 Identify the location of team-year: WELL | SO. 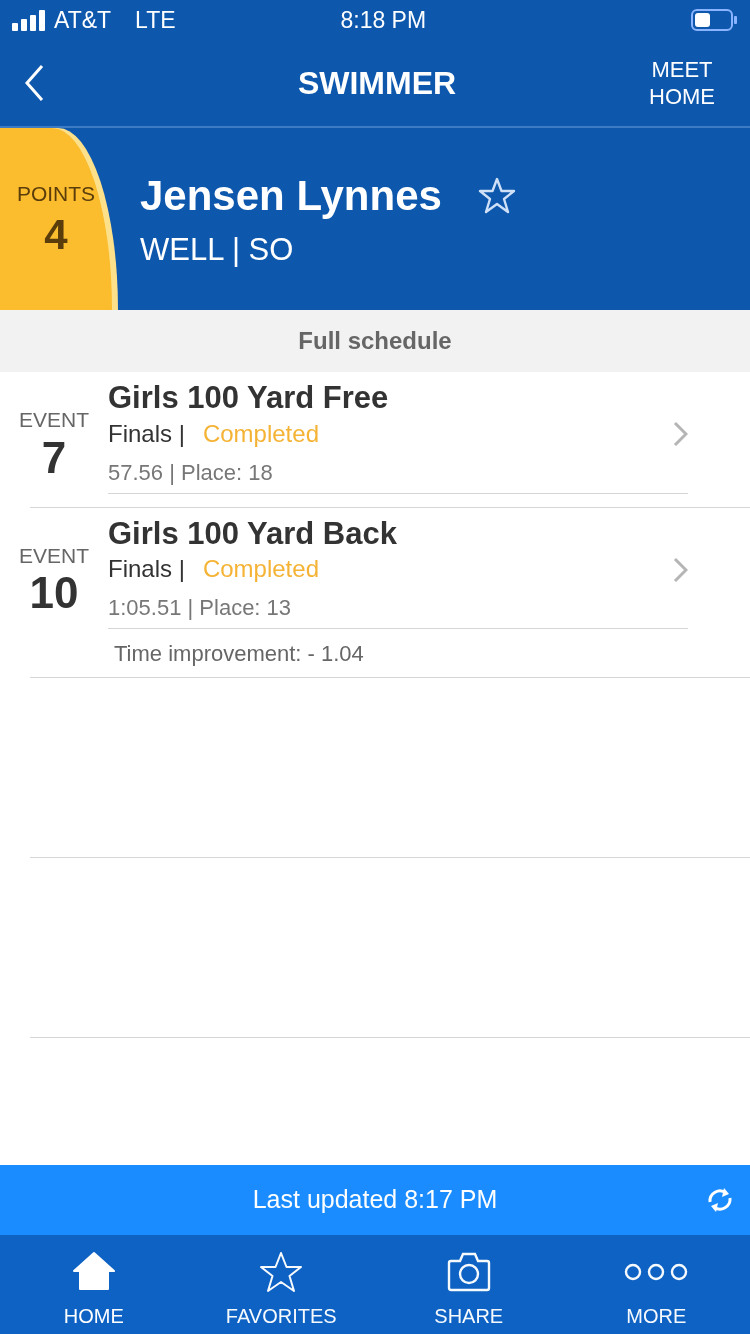
(217, 250).